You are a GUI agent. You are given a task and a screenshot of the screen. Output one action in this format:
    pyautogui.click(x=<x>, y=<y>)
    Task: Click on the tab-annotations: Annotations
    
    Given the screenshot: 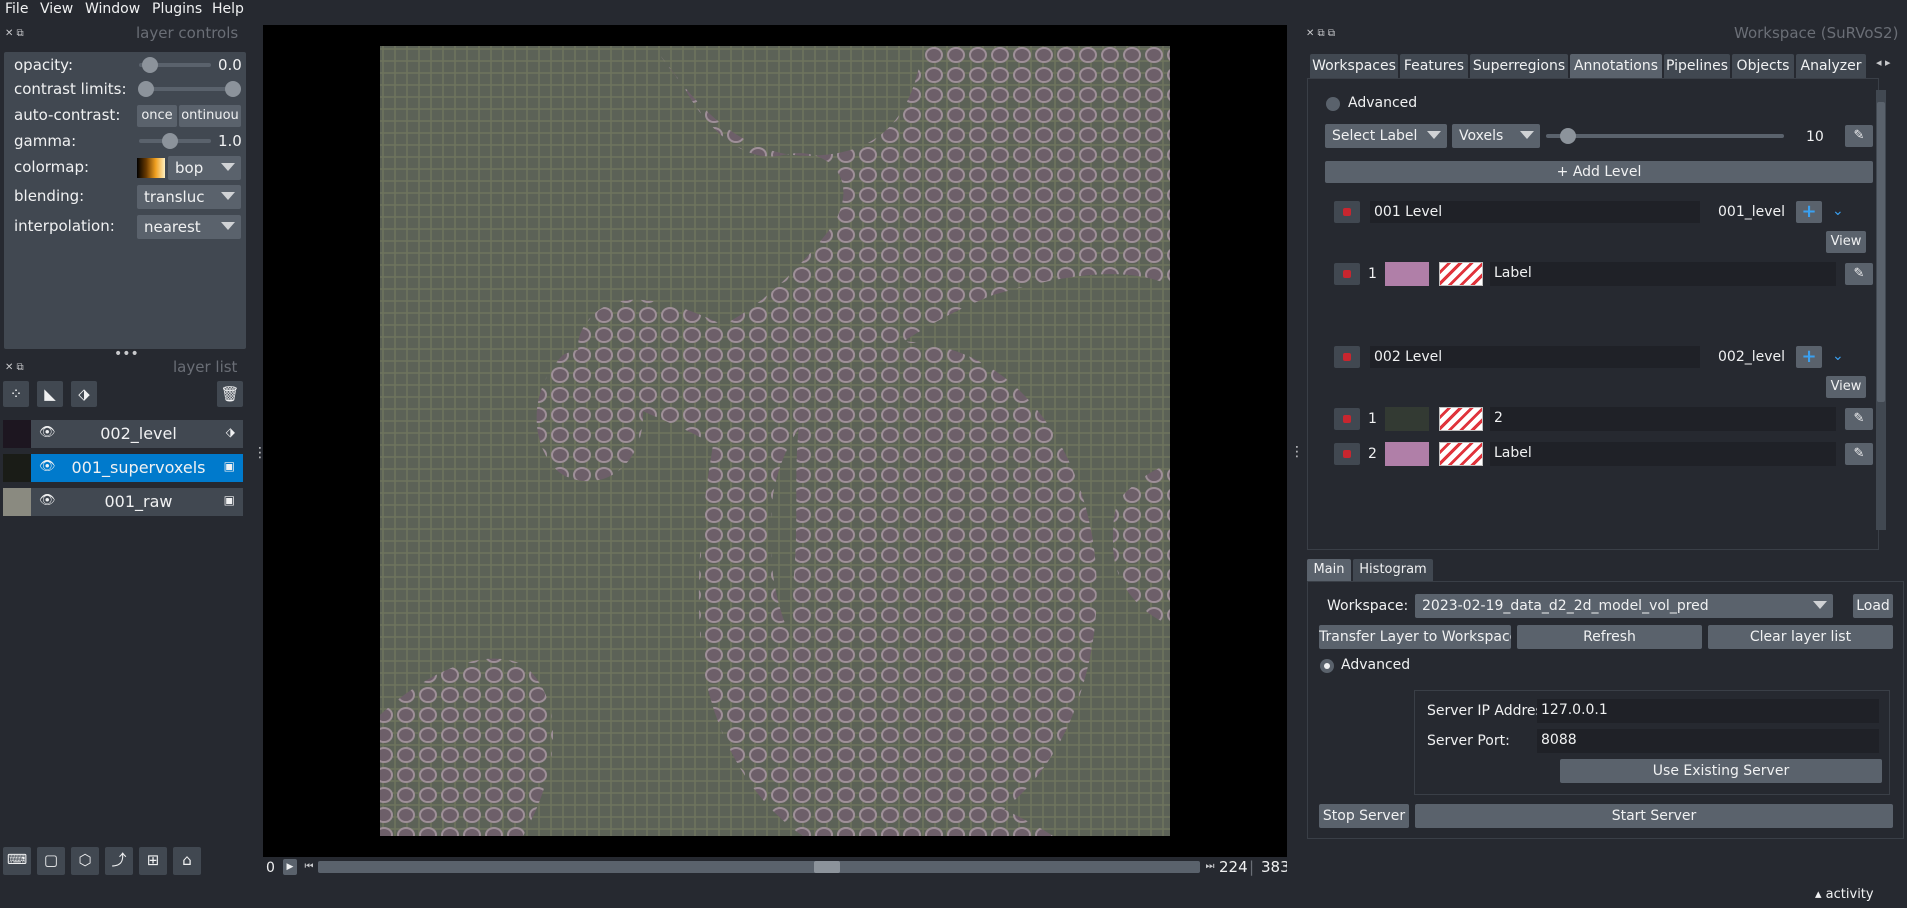 What is the action you would take?
    pyautogui.click(x=1616, y=66)
    